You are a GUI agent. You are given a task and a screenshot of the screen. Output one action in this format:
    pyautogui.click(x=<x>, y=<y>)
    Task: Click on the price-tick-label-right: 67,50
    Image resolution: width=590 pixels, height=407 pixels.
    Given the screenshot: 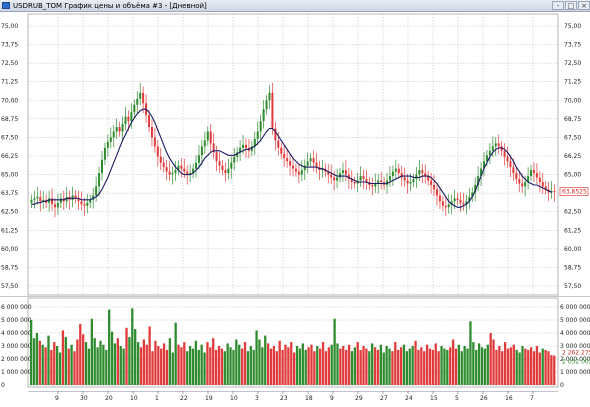 What is the action you would take?
    pyautogui.click(x=572, y=137)
    